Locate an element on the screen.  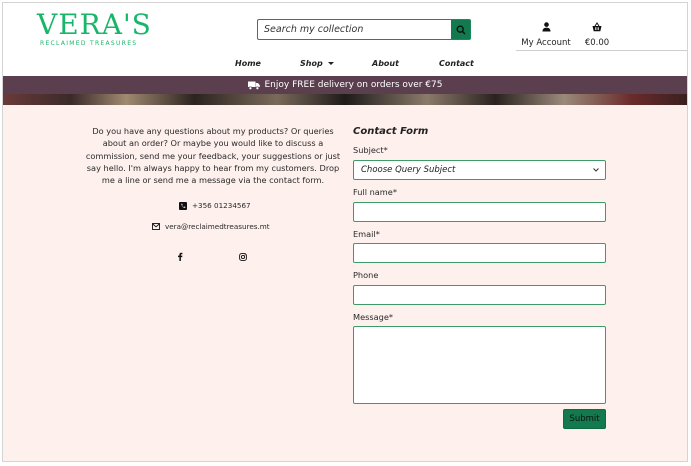
phone-contact: +356 01234567 is located at coordinates (215, 205).